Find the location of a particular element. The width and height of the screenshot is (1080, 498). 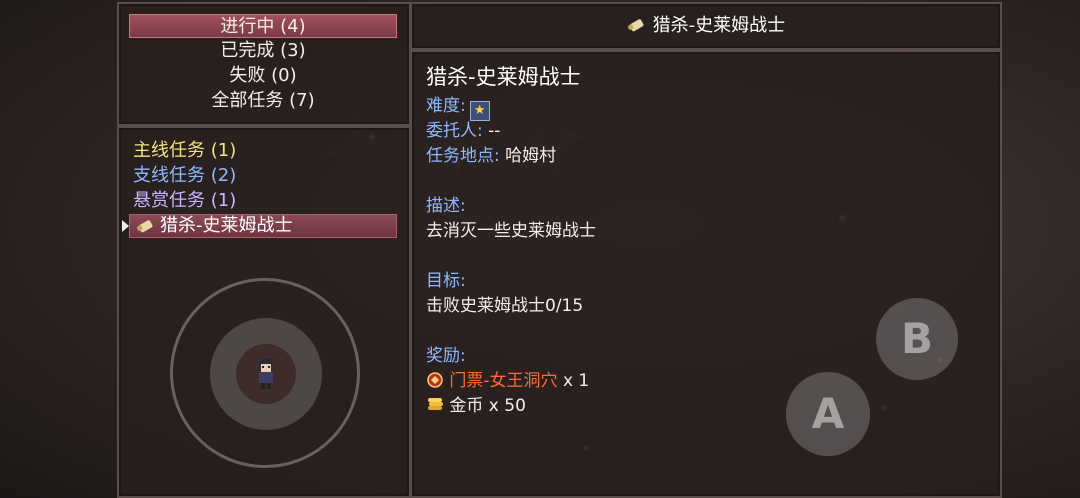

location-value: 哈姆村 is located at coordinates (531, 156).